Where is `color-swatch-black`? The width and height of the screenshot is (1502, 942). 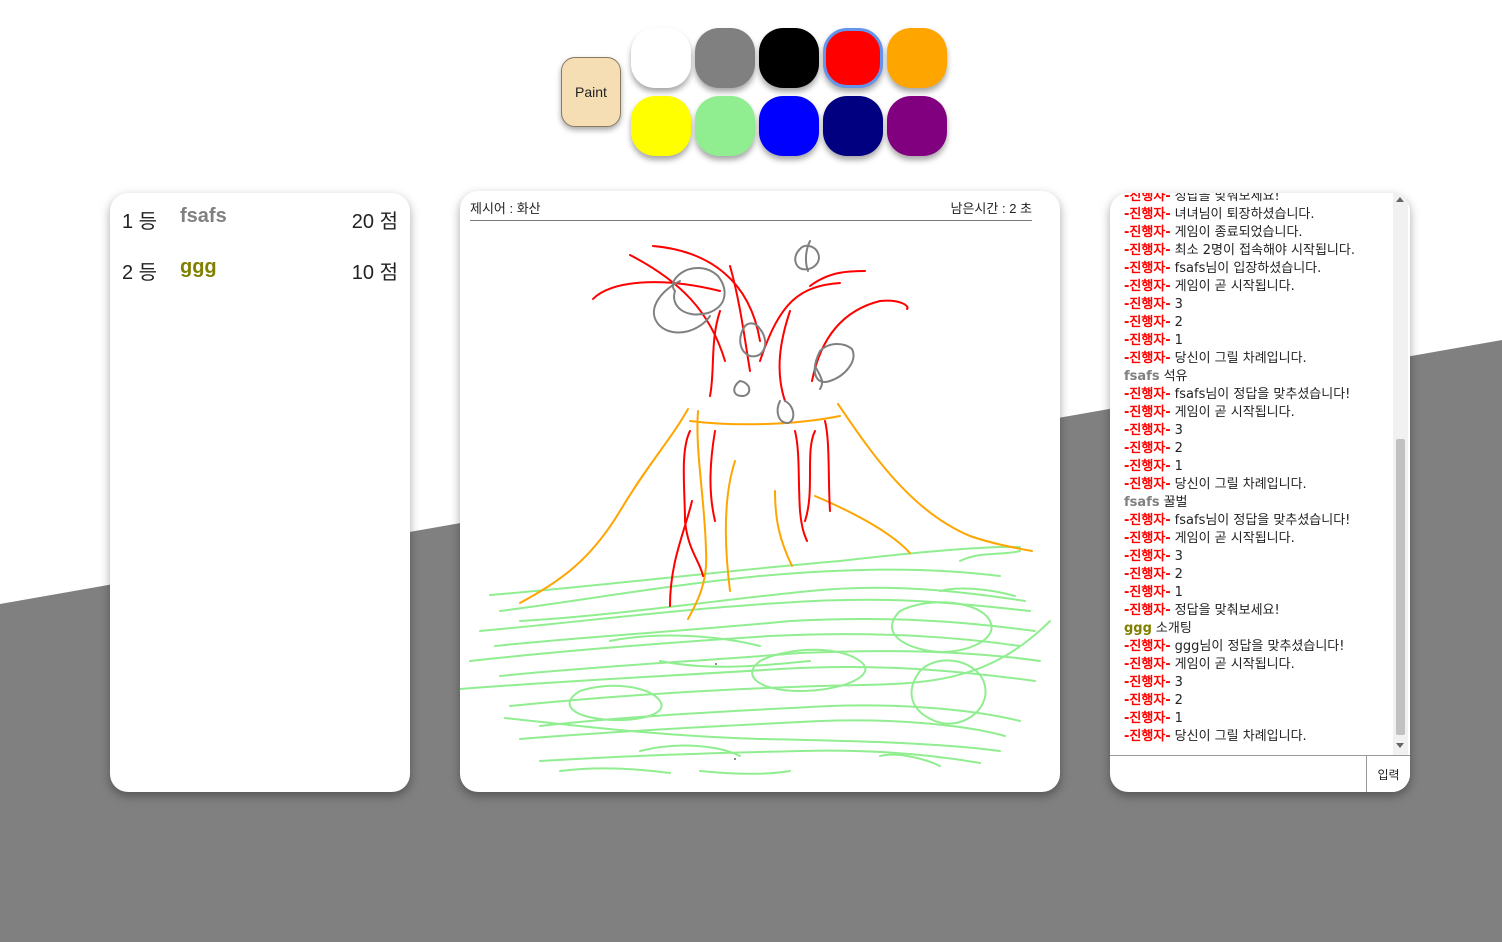 color-swatch-black is located at coordinates (789, 58).